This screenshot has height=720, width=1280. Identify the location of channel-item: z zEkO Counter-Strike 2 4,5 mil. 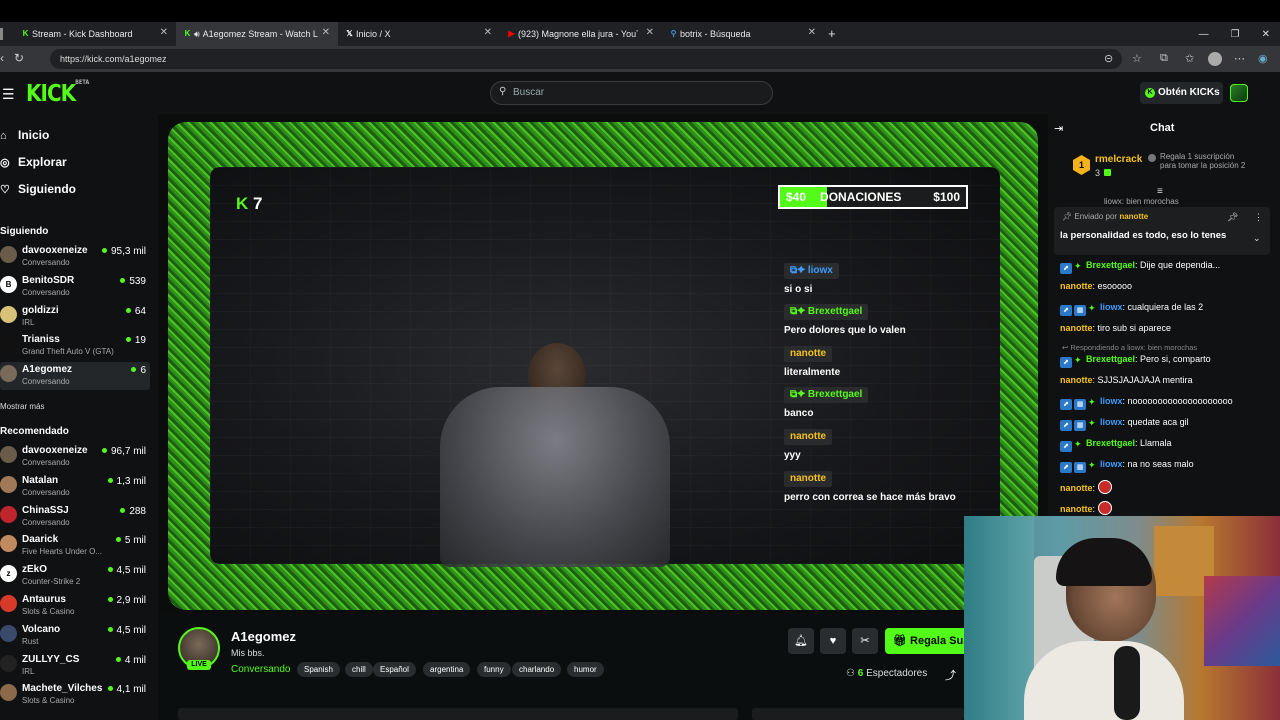
(75, 576).